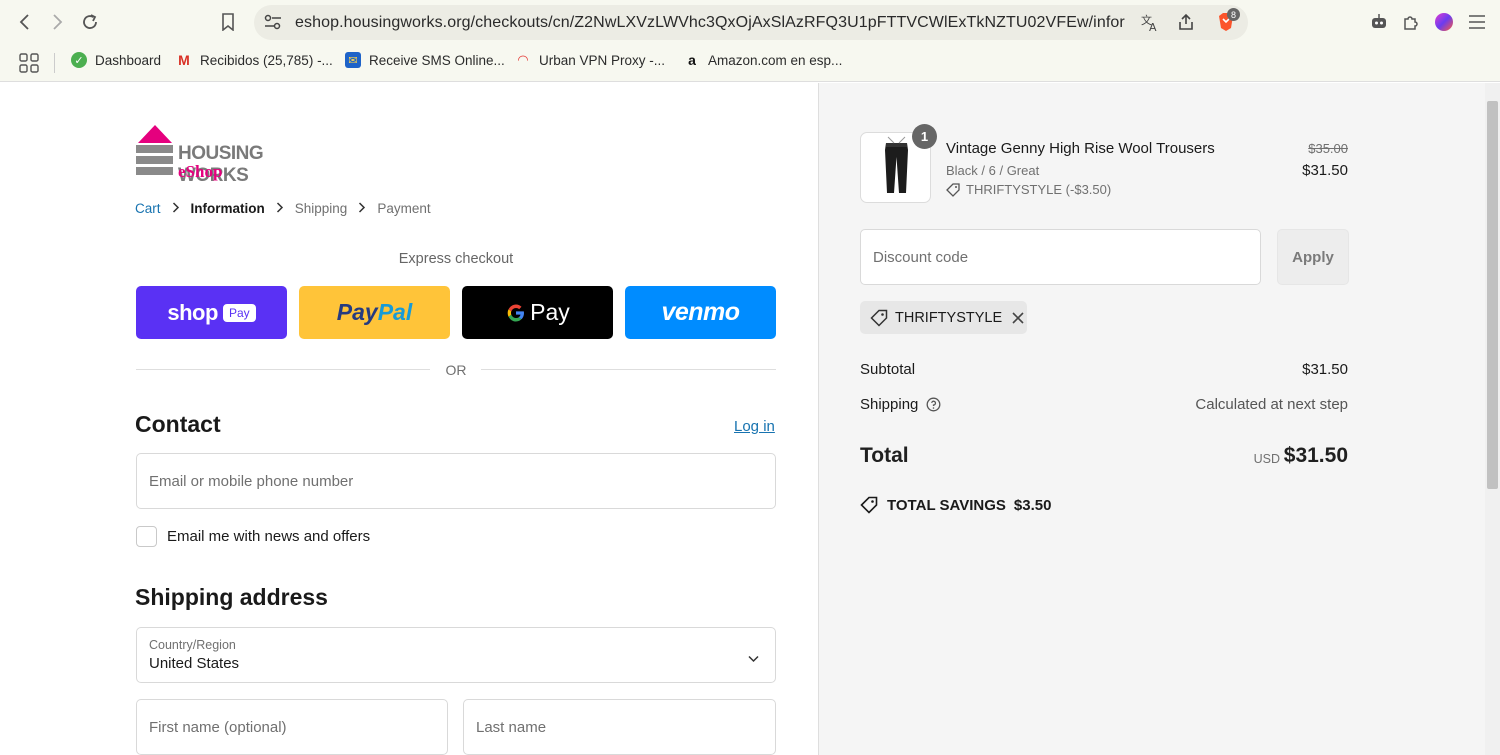  What do you see at coordinates (54, 63) in the screenshot?
I see `bookmarks-divider` at bounding box center [54, 63].